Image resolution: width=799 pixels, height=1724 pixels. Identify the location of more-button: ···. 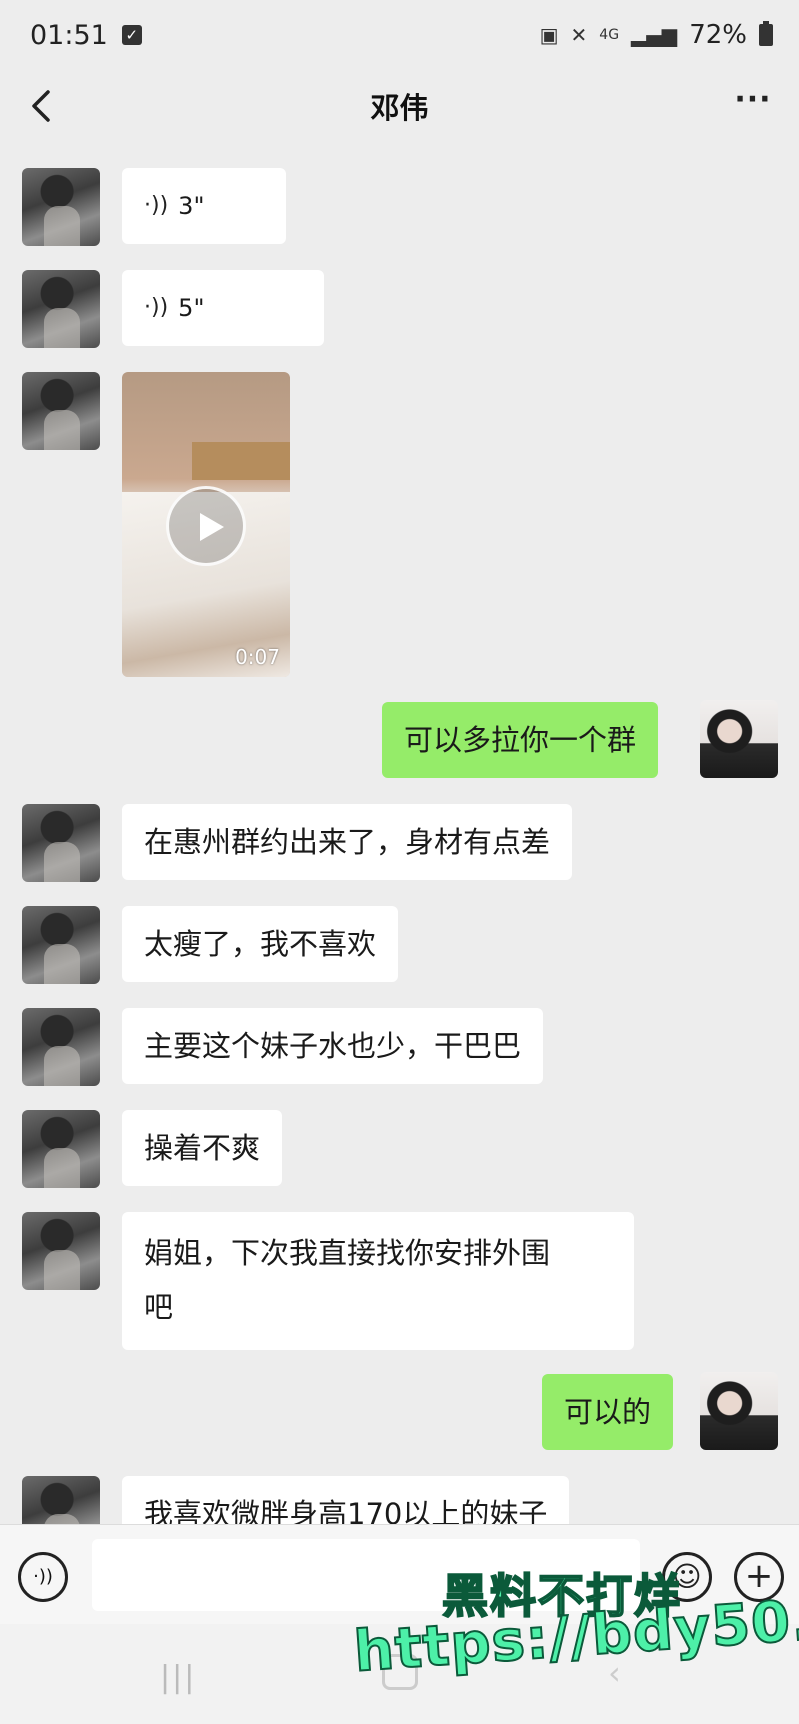
(753, 105).